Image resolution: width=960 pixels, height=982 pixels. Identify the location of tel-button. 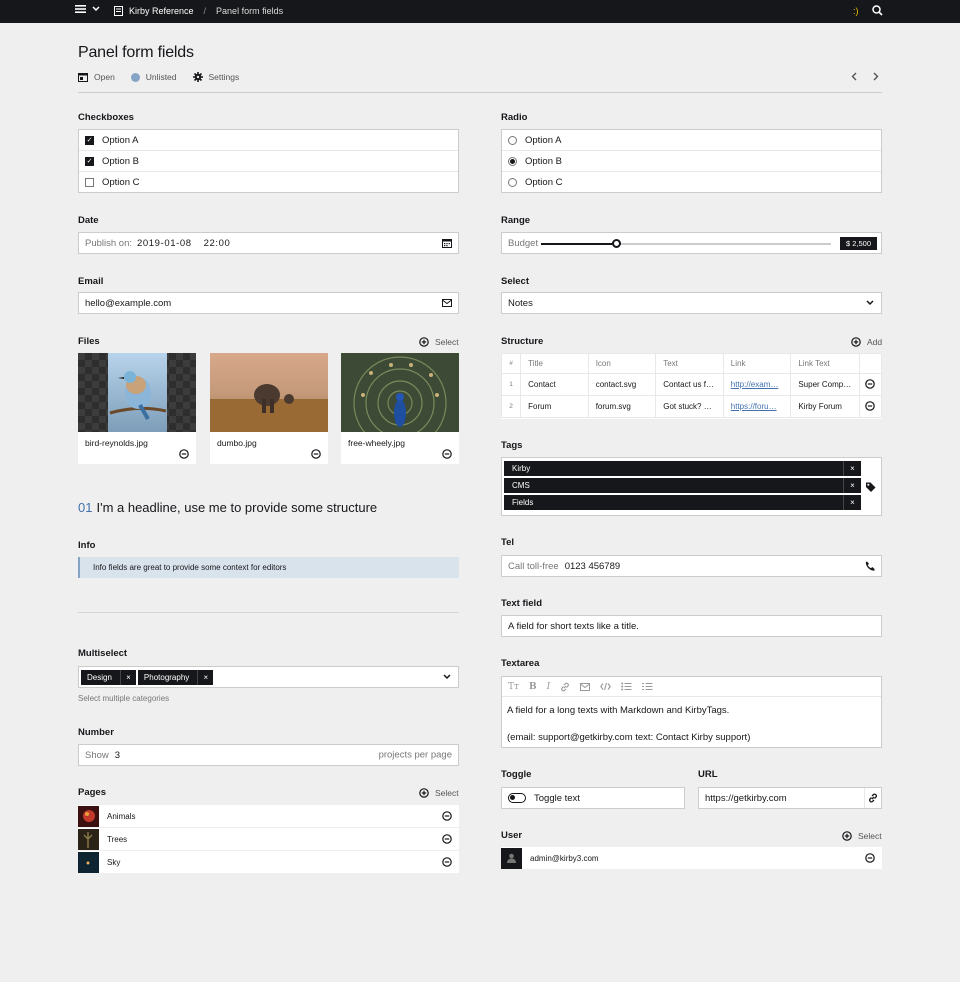
(870, 566).